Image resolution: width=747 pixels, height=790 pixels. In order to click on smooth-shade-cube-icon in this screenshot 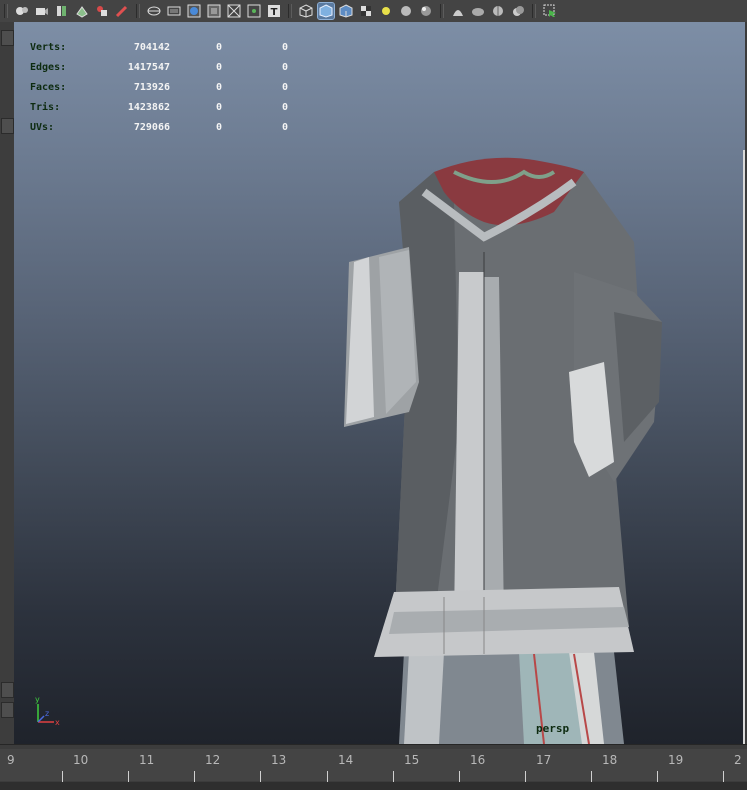, I will do `click(326, 11)`.